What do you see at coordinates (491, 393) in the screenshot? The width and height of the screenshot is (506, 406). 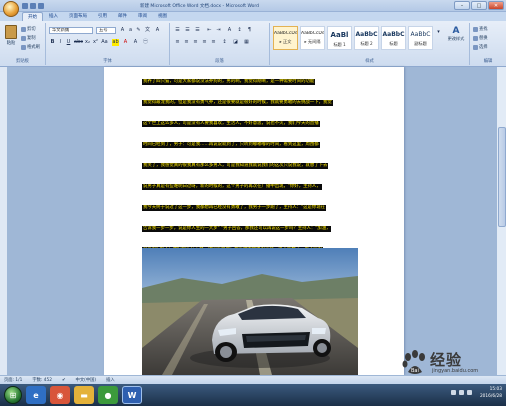 I see `clock: 15:03 2016/6/28` at bounding box center [491, 393].